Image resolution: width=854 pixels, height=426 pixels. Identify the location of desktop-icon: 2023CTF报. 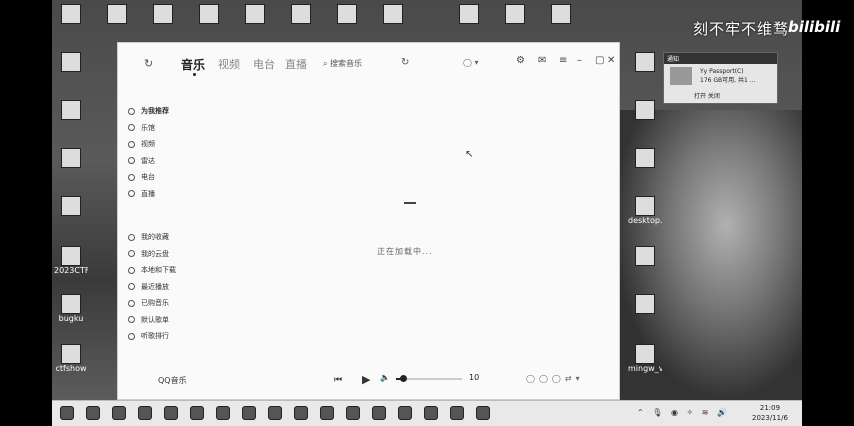
(71, 264).